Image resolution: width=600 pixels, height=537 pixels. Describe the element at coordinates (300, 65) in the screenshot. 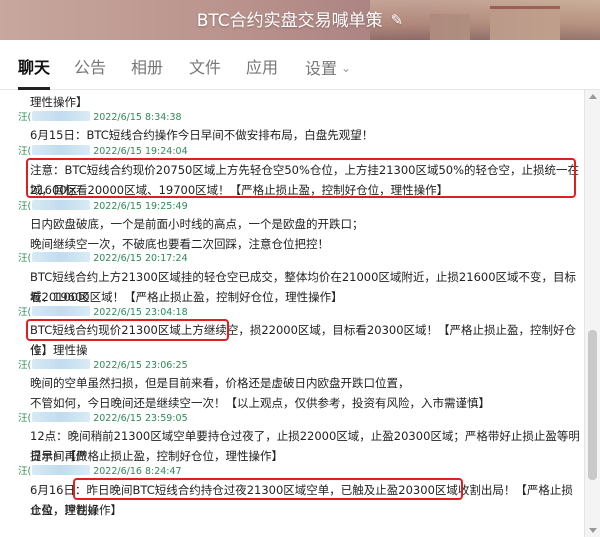

I see `tab-bar: 聊天 公告 相册 文件 应用 设置 ⌄` at that location.